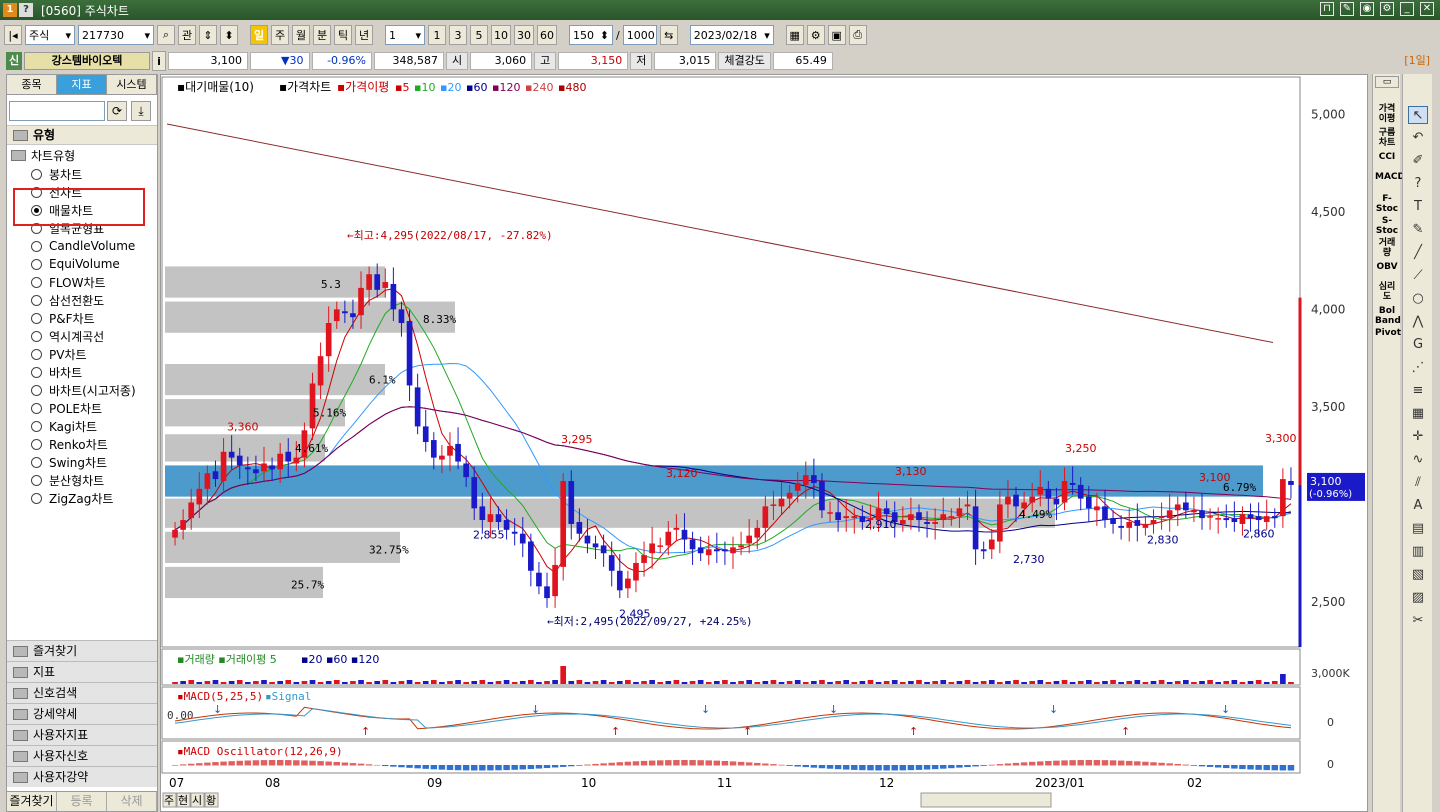 This screenshot has height=812, width=1440. What do you see at coordinates (132, 801) in the screenshot?
I see `delete-button: 삭제` at bounding box center [132, 801].